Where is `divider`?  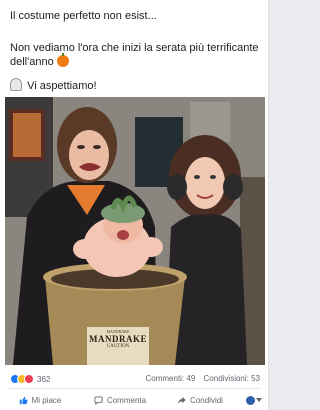
divider is located at coordinates (134, 388).